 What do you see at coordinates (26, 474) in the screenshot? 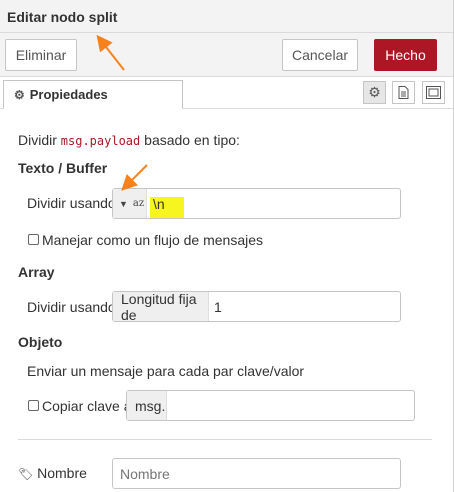
I see `tag-icon: 🏷` at bounding box center [26, 474].